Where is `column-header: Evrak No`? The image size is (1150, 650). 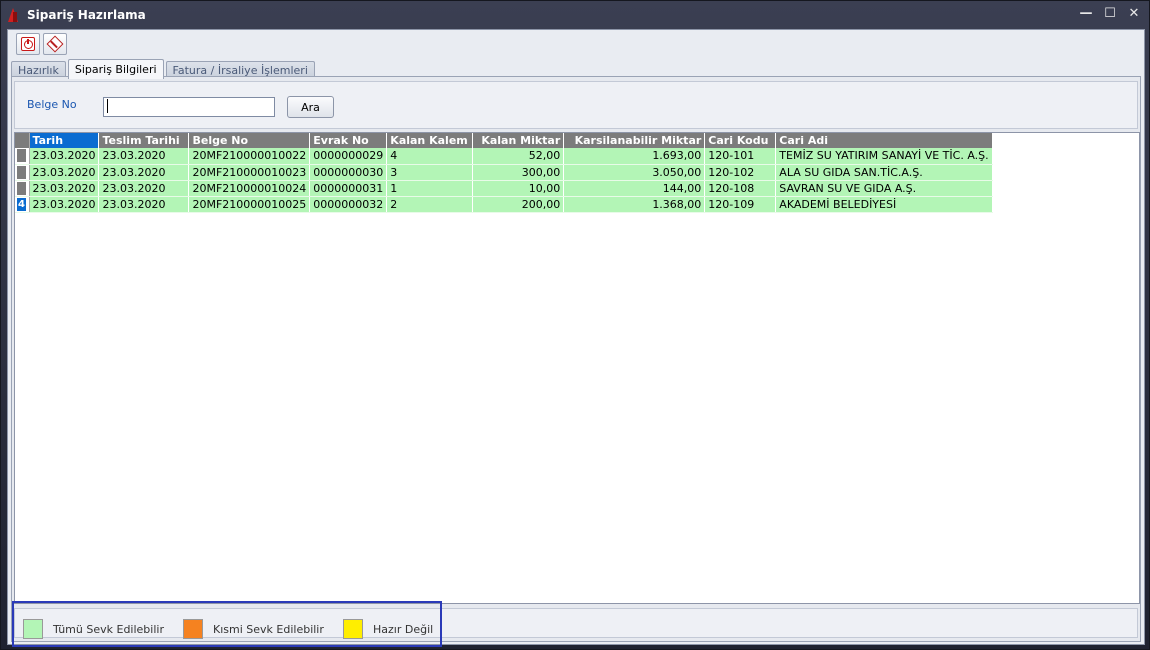
column-header: Evrak No is located at coordinates (348, 140).